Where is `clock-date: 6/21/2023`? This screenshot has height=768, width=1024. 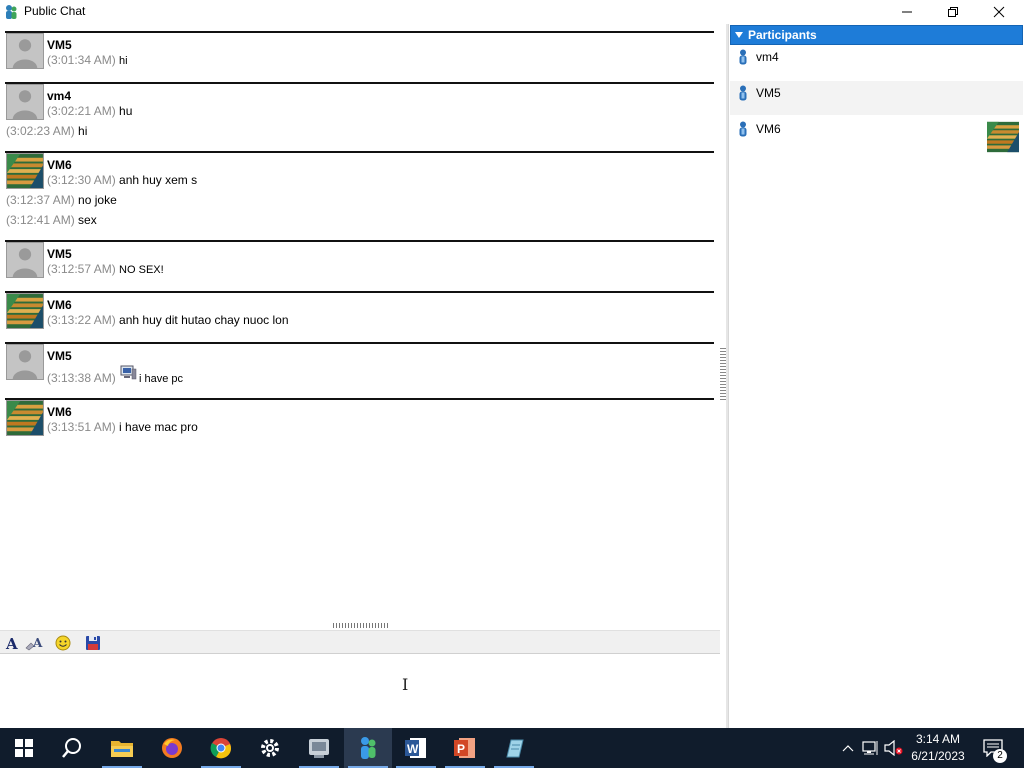
clock-date: 6/21/2023 is located at coordinates (938, 756).